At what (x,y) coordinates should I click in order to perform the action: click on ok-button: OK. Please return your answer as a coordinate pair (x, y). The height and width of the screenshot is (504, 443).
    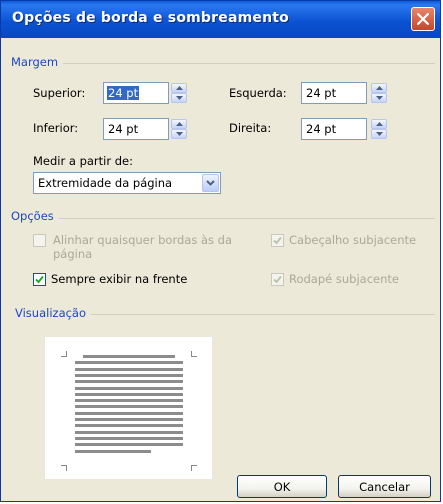
    Looking at the image, I should click on (282, 486).